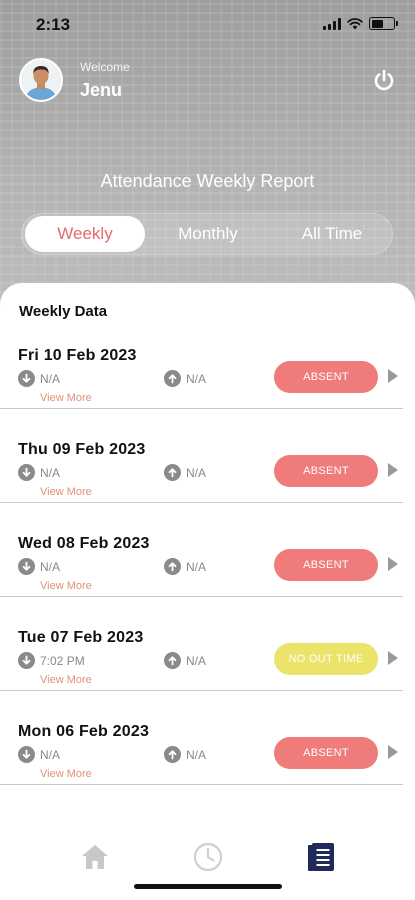 The width and height of the screenshot is (415, 900). What do you see at coordinates (62, 660) in the screenshot?
I see `check-in-time: 7:02 PM` at bounding box center [62, 660].